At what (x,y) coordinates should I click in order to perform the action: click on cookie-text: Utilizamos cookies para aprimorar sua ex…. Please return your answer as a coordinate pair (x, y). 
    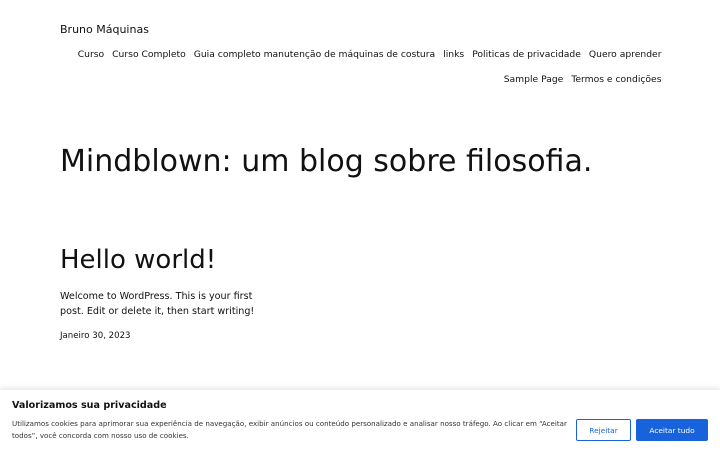
    Looking at the image, I should click on (289, 429).